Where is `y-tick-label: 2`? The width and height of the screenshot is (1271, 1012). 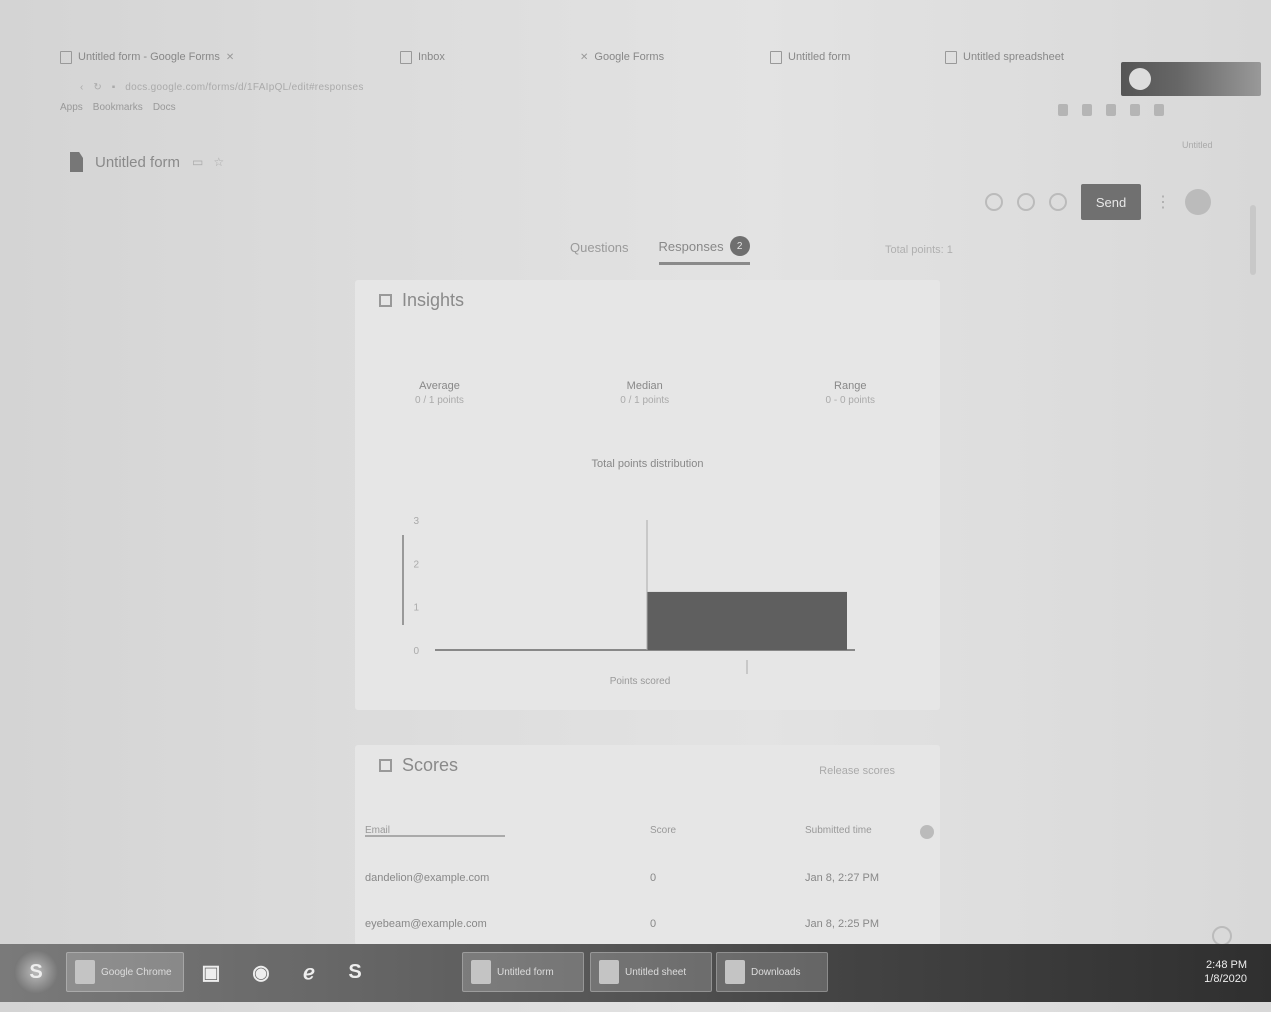 y-tick-label: 2 is located at coordinates (416, 564).